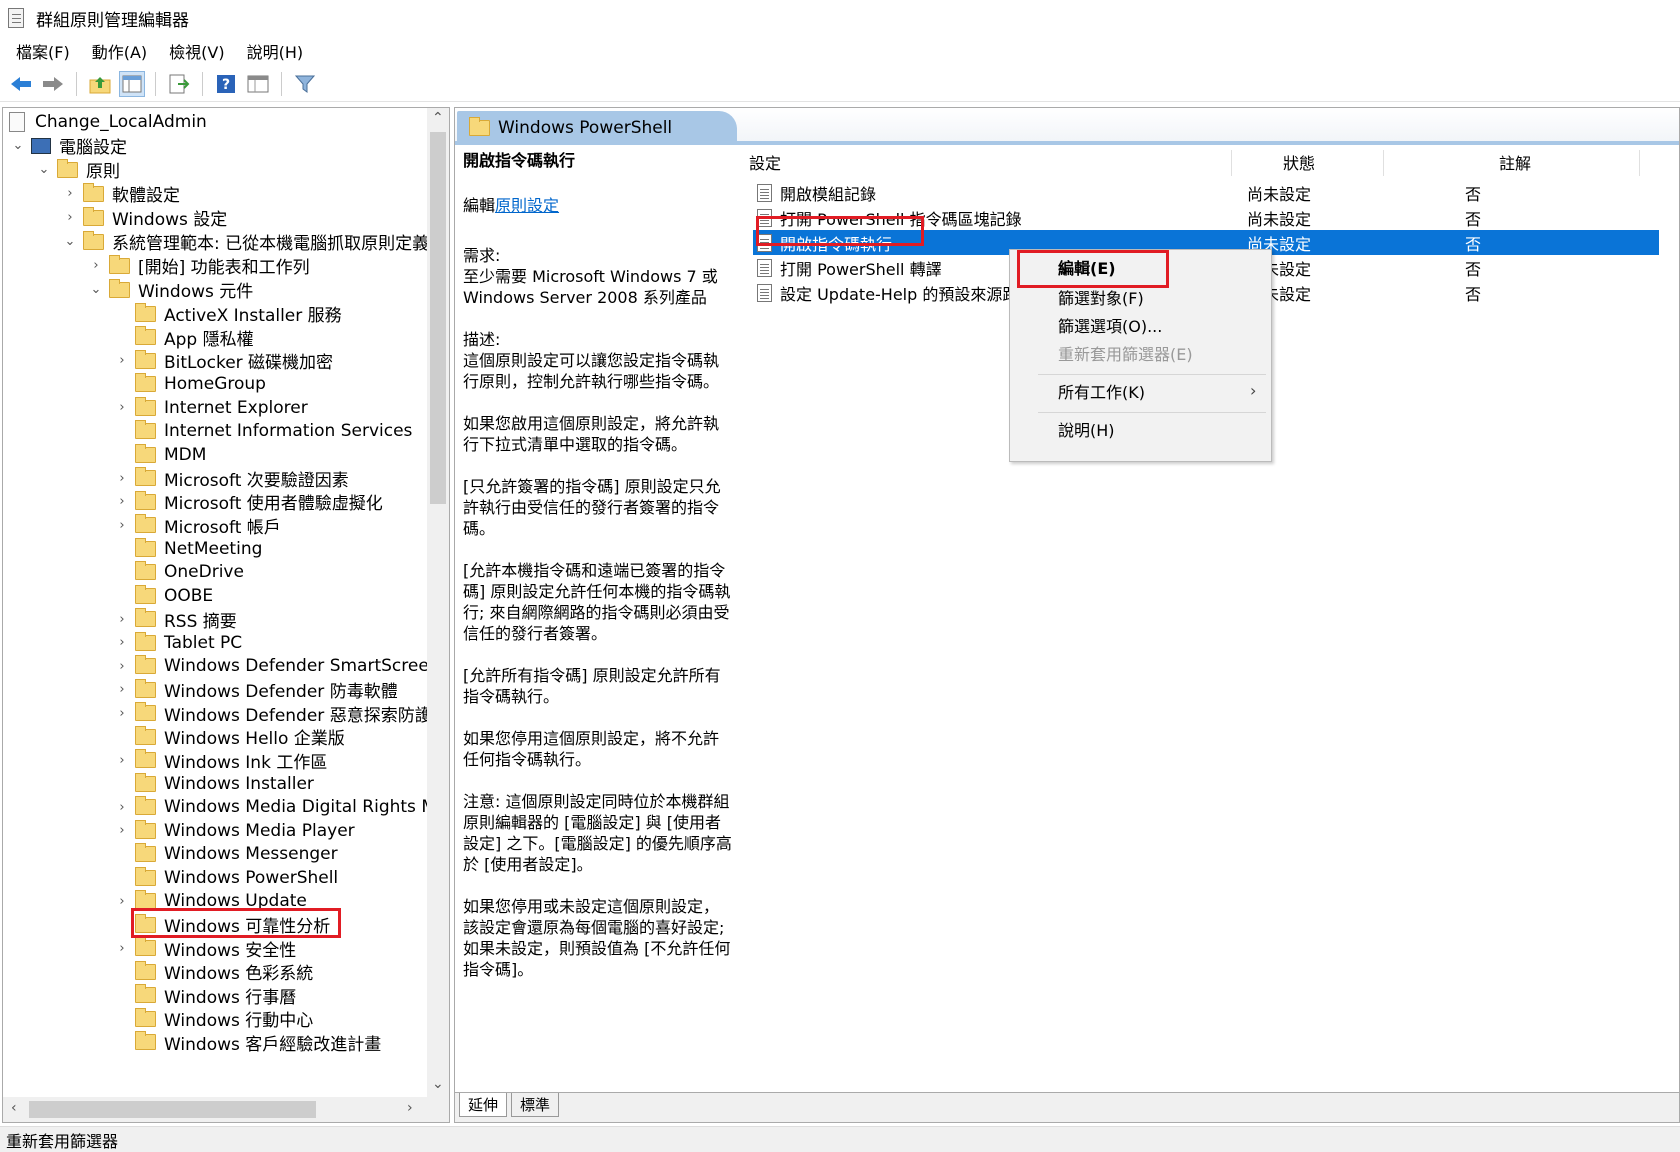 Image resolution: width=1680 pixels, height=1152 pixels. Describe the element at coordinates (132, 83) in the screenshot. I see `show-hide-tree-icon` at that location.